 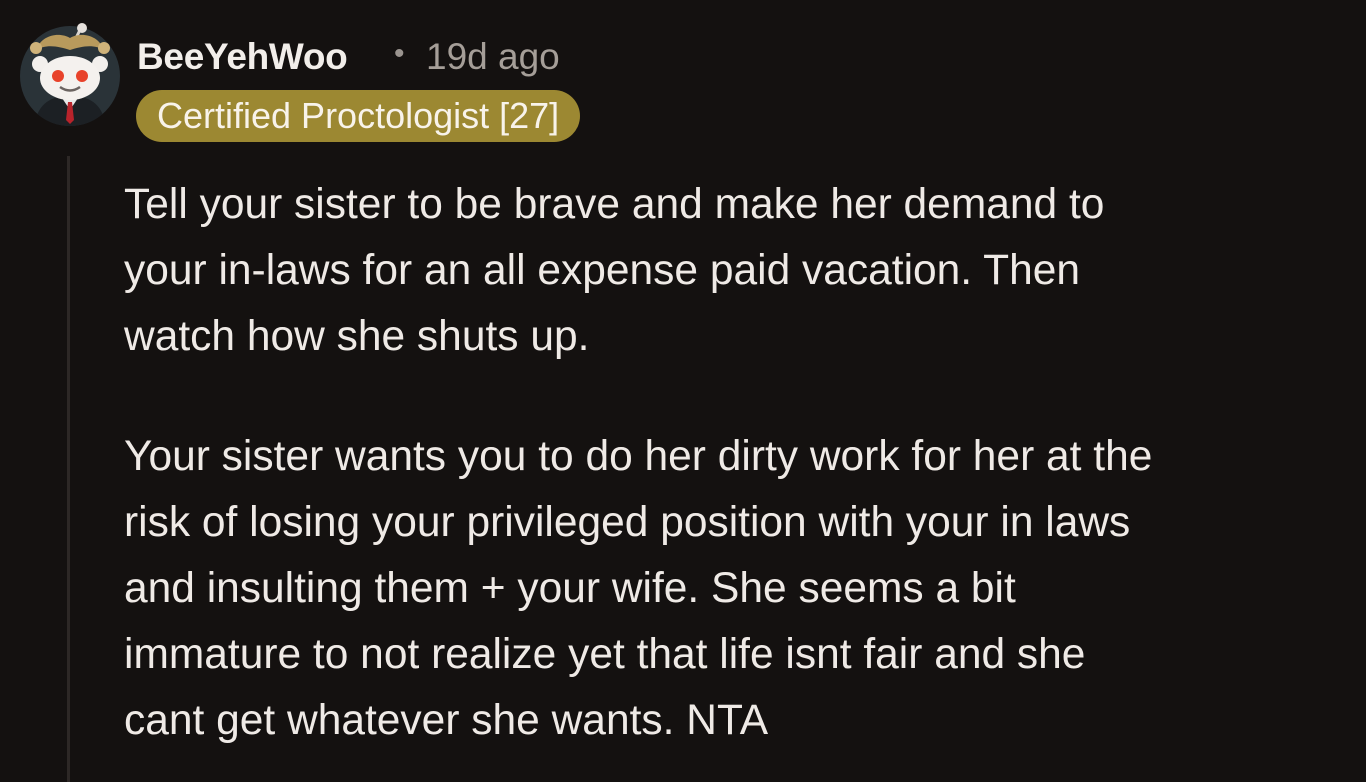 What do you see at coordinates (242, 57) in the screenshot?
I see `author-username: BeeYehWoo` at bounding box center [242, 57].